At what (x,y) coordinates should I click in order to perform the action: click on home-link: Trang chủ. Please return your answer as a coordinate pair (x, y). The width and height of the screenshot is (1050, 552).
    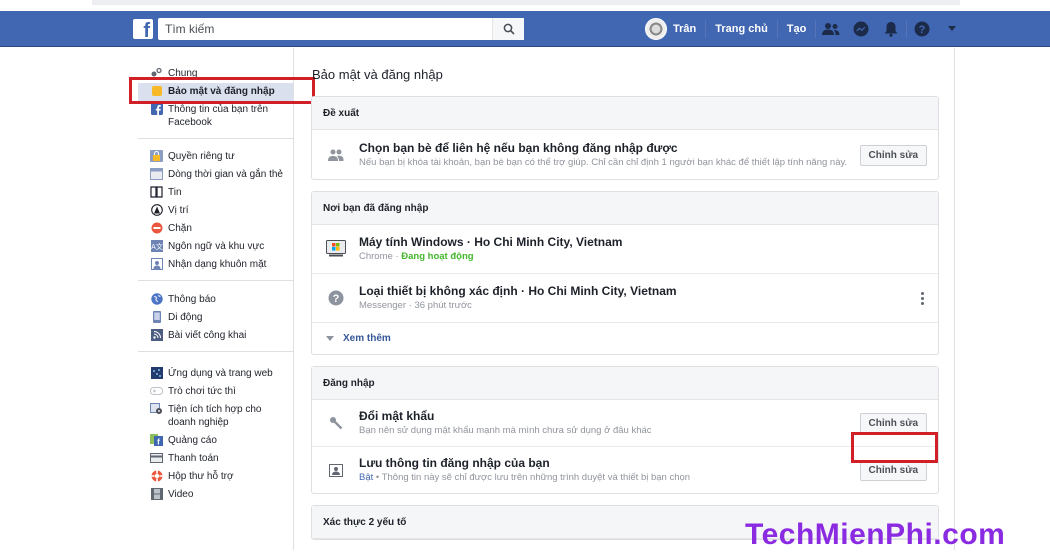
    Looking at the image, I should click on (741, 29).